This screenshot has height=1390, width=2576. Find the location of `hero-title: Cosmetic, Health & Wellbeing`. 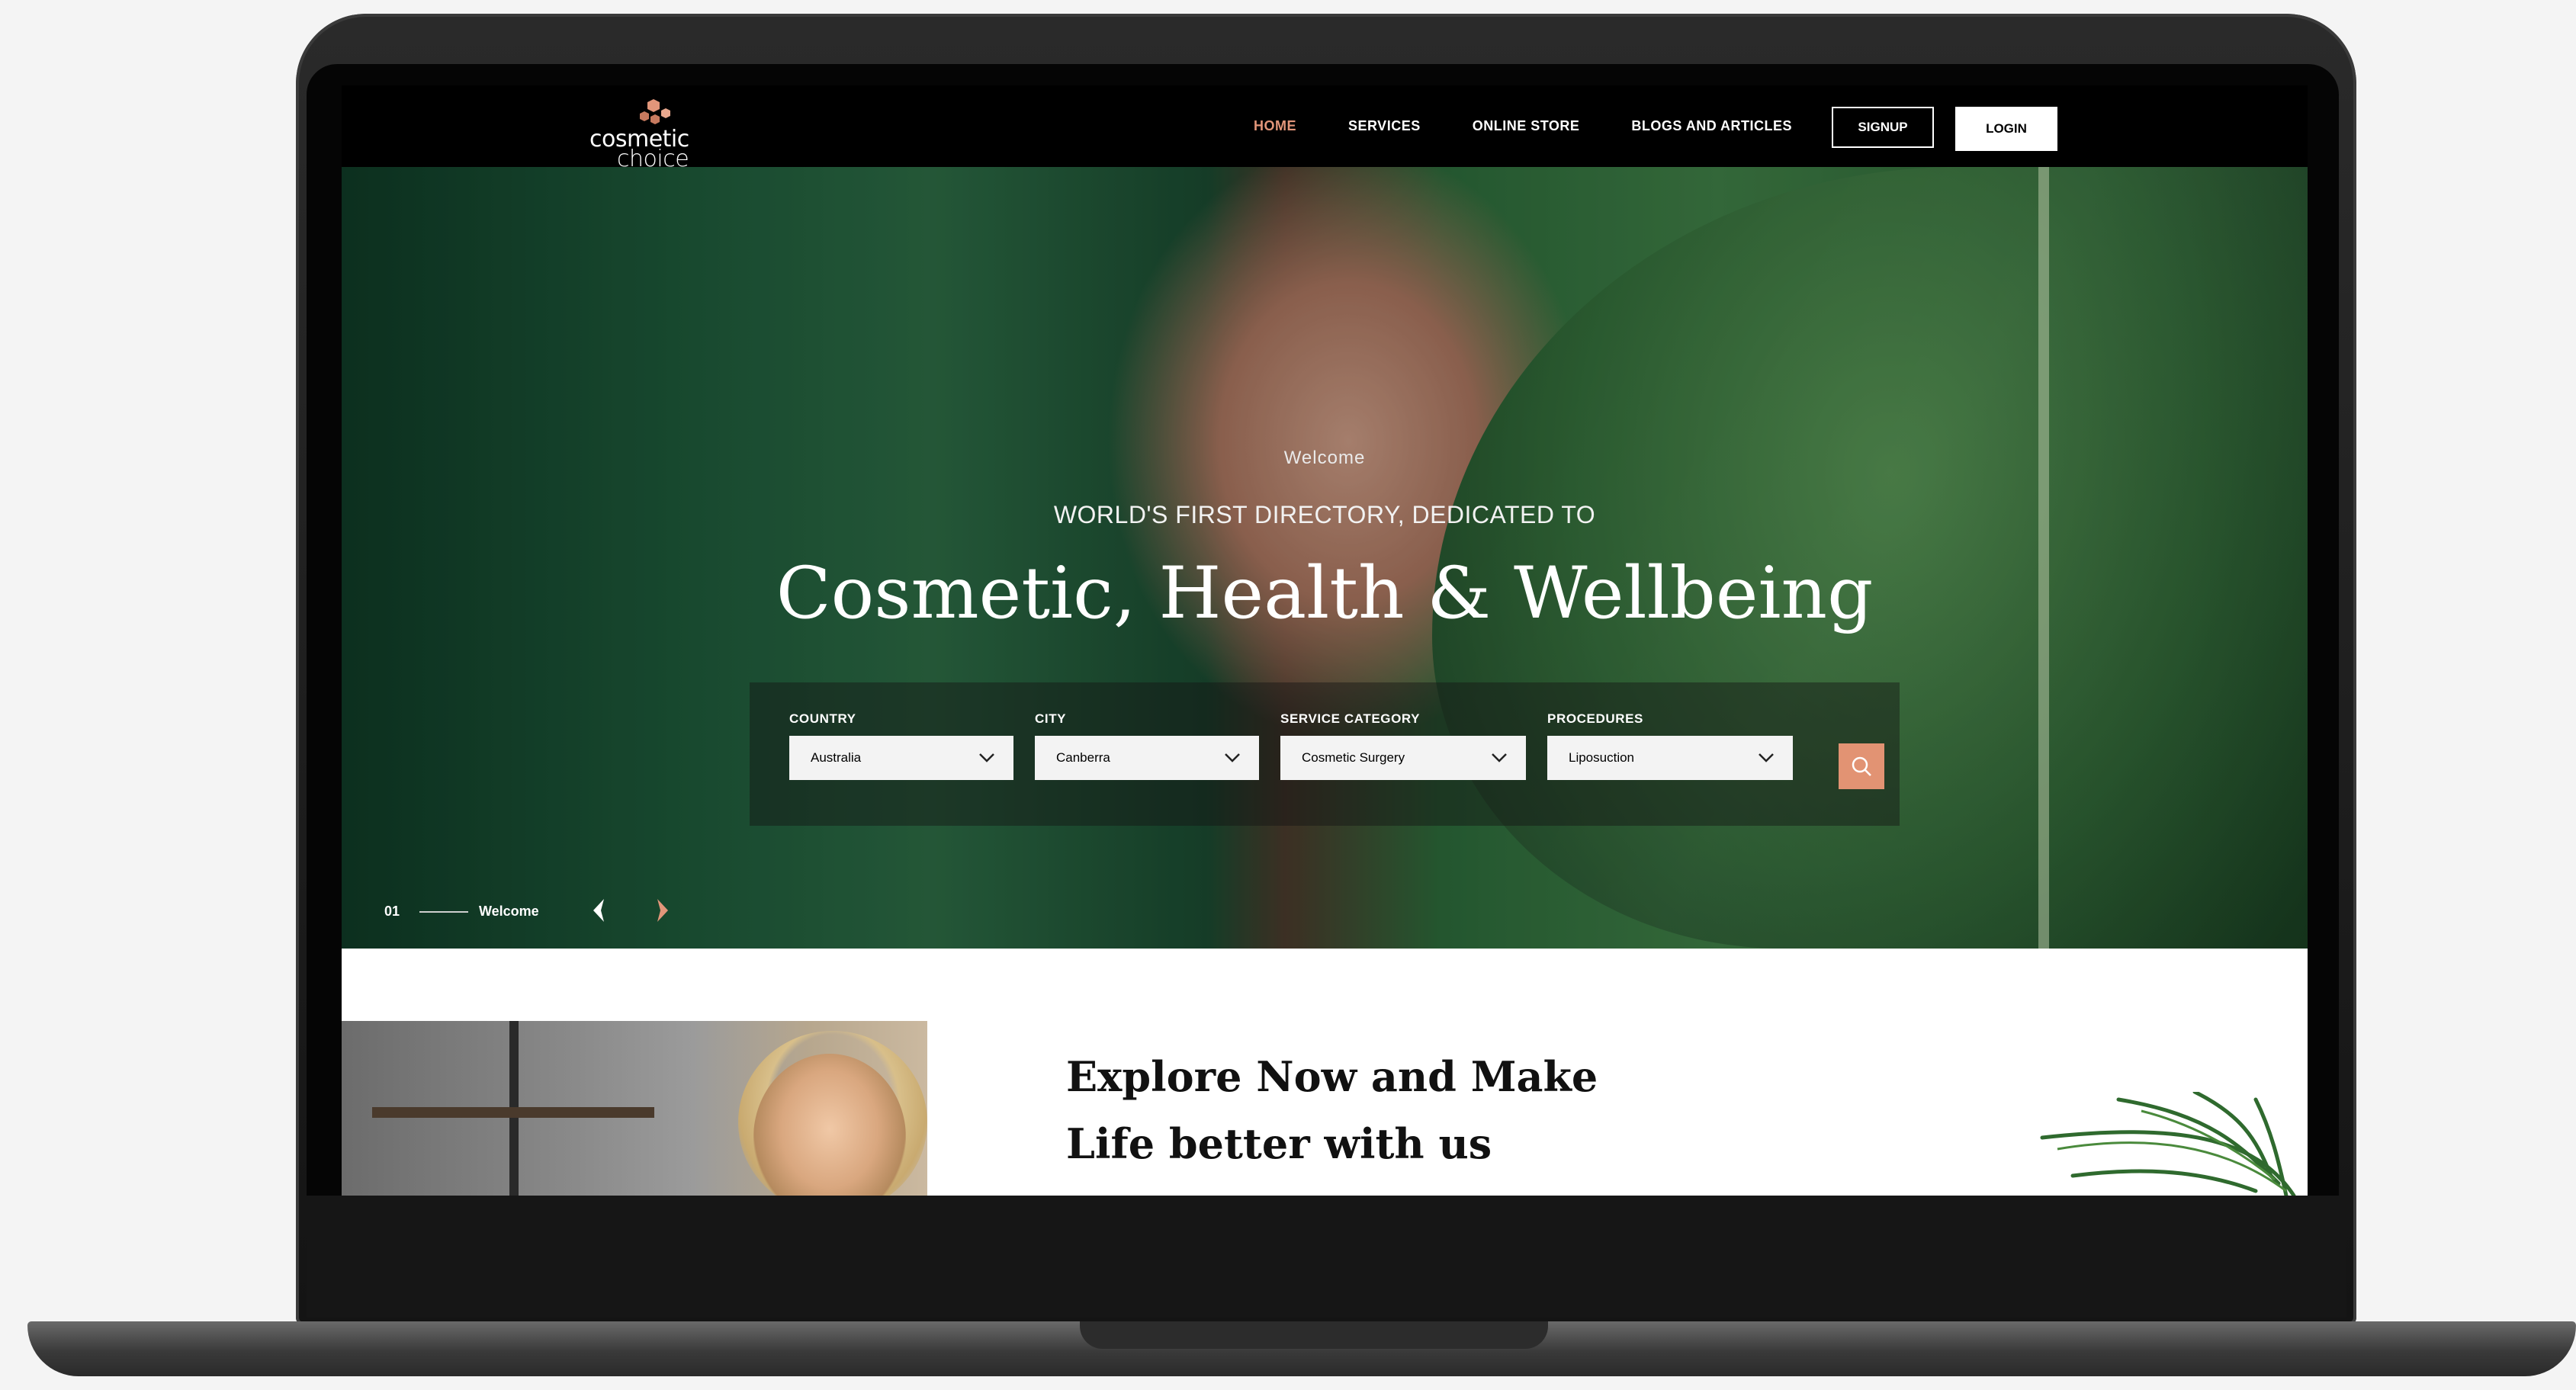

hero-title: Cosmetic, Health & Wellbeing is located at coordinates (1325, 593).